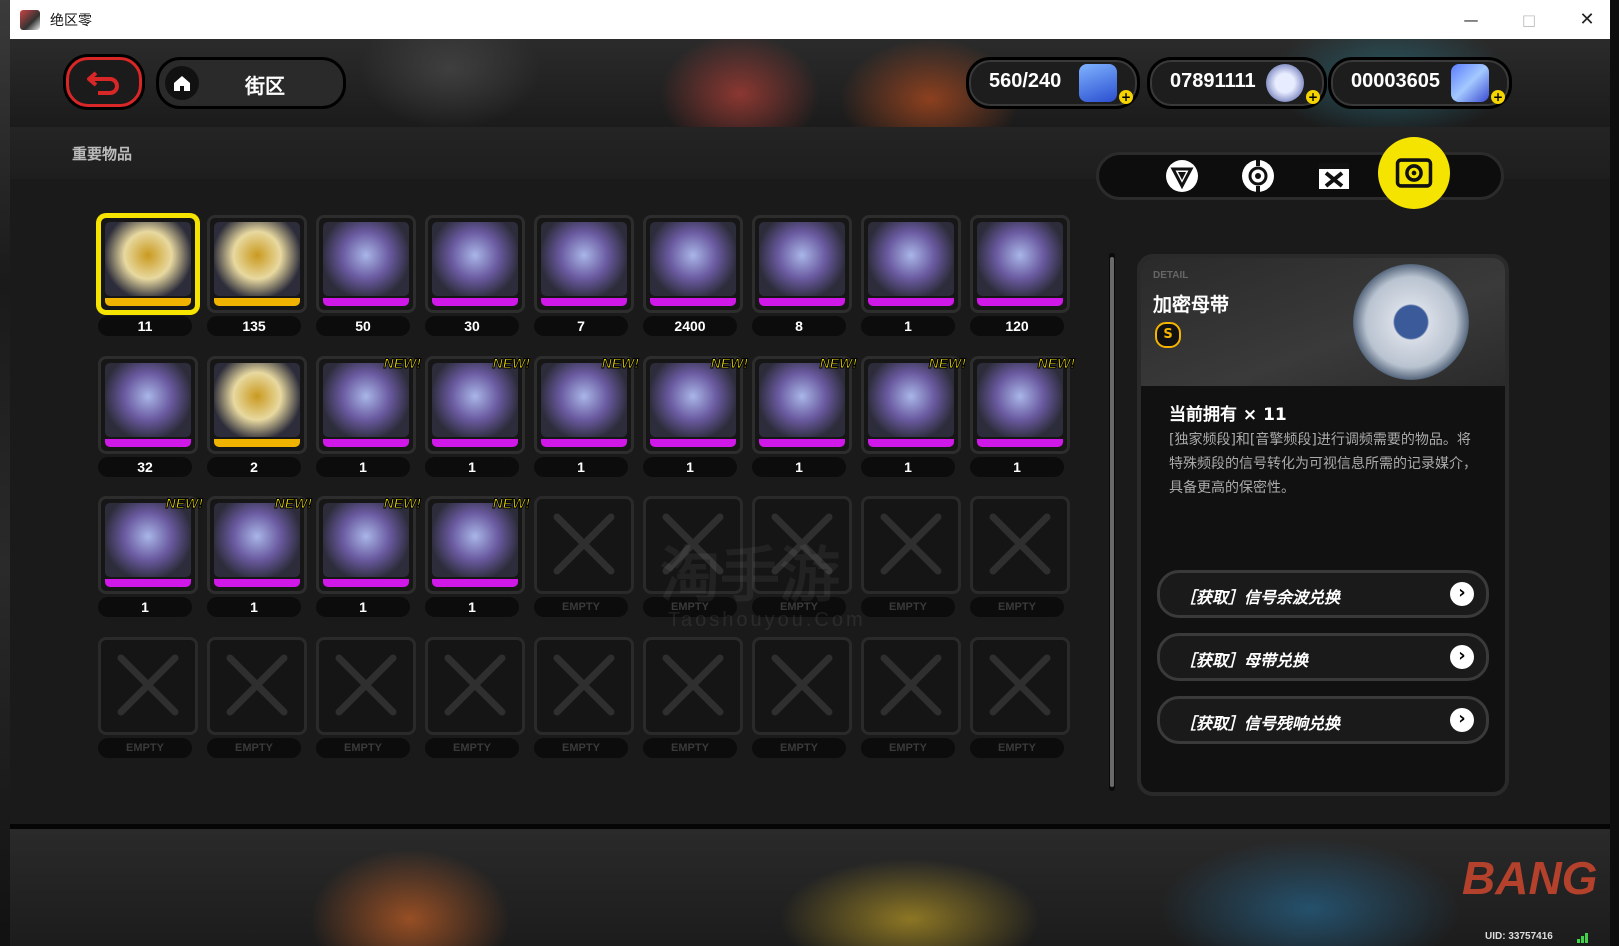  I want to click on add-denny-icon: +, so click(1313, 97).